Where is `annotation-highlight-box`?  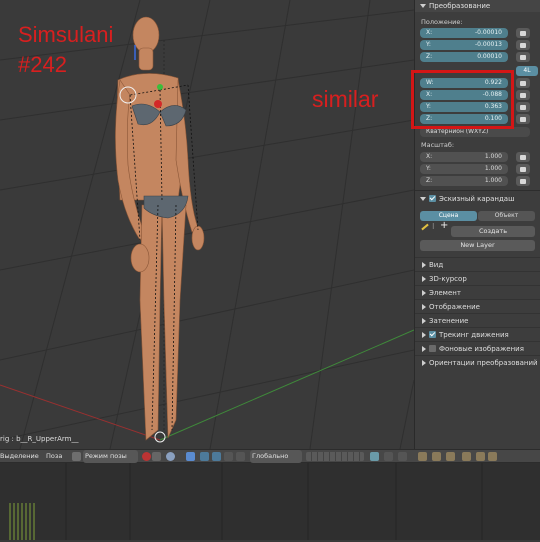
annotation-highlight-box is located at coordinates (462, 99).